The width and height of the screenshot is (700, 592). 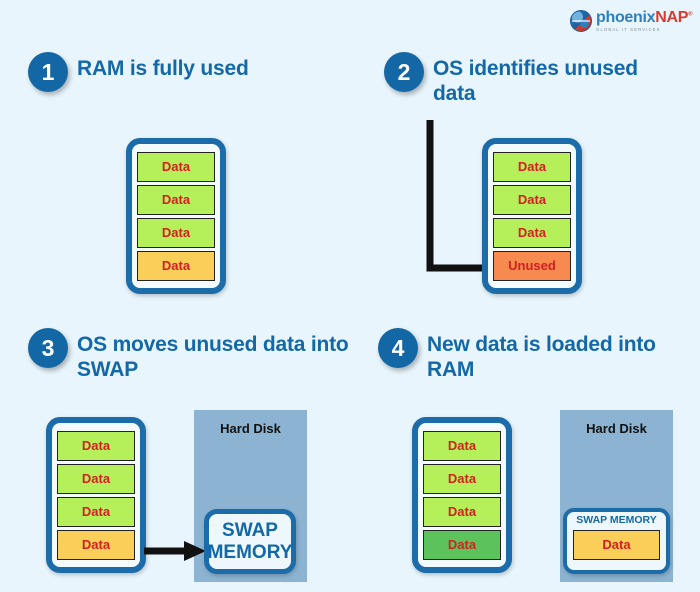 I want to click on step-3-swap-memory-box: SWAP MEMORY, so click(x=250, y=541).